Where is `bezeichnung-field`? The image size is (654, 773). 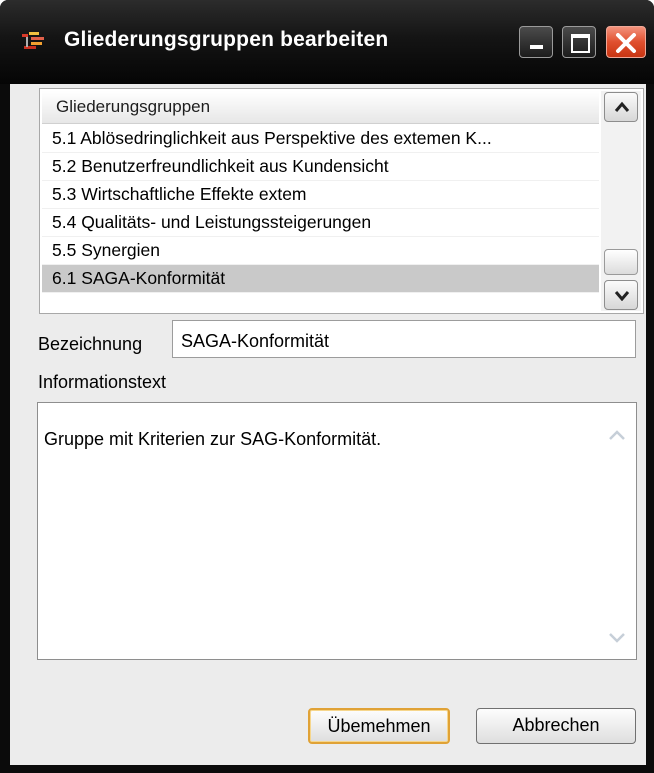 bezeichnung-field is located at coordinates (404, 339).